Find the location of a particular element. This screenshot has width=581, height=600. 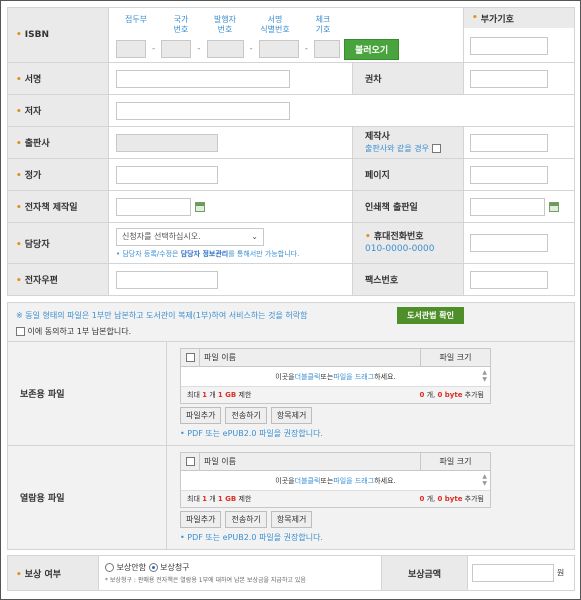

producer-cell is located at coordinates (519, 142).